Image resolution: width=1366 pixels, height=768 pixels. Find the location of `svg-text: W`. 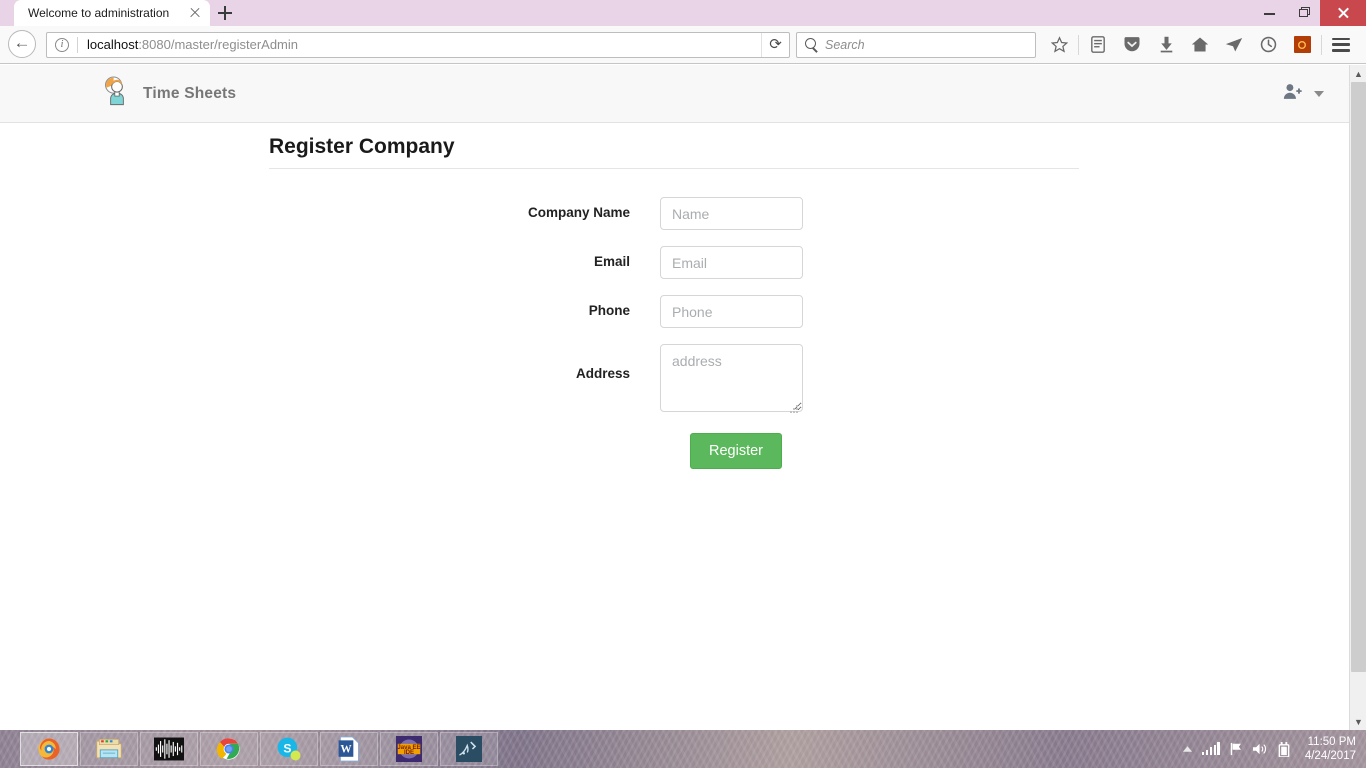

svg-text: W is located at coordinates (346, 749).